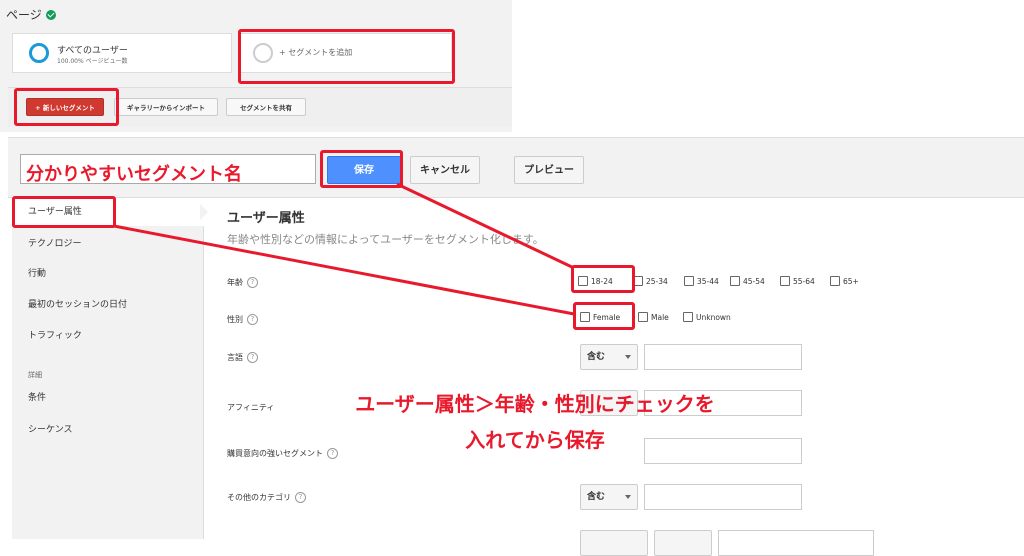 This screenshot has width=1024, height=556. Describe the element at coordinates (66, 107) in the screenshot. I see `highlight-new-segment` at that location.